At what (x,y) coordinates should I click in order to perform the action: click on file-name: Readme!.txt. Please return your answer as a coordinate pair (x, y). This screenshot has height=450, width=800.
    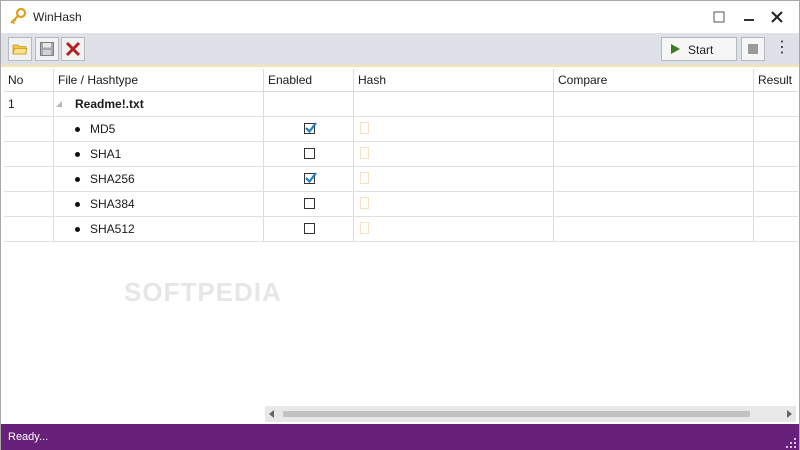
    Looking at the image, I should click on (109, 104).